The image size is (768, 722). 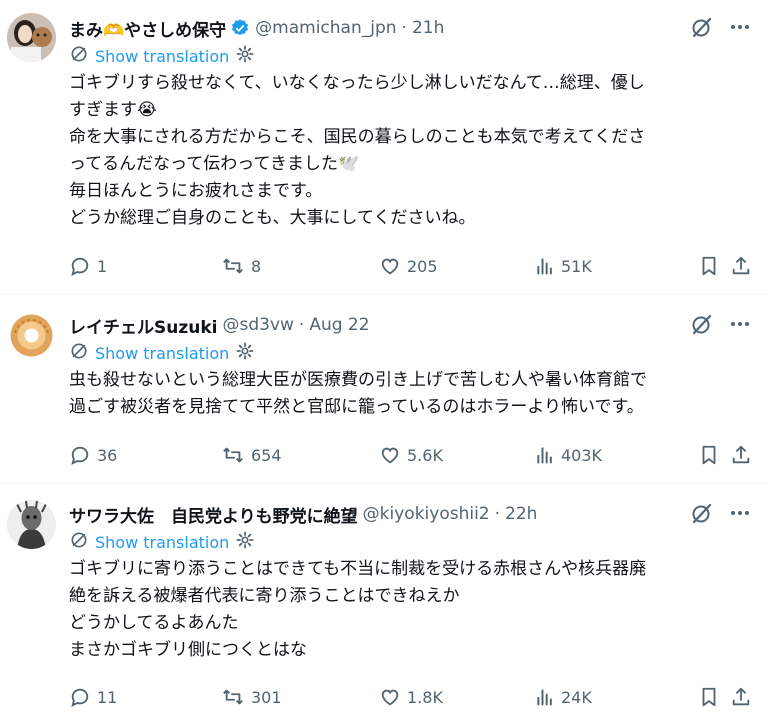 What do you see at coordinates (357, 137) in the screenshot?
I see `tweet-line: 命を大事にされる方だからこそ、国民の暮らしのことも本気で考えてくださ` at bounding box center [357, 137].